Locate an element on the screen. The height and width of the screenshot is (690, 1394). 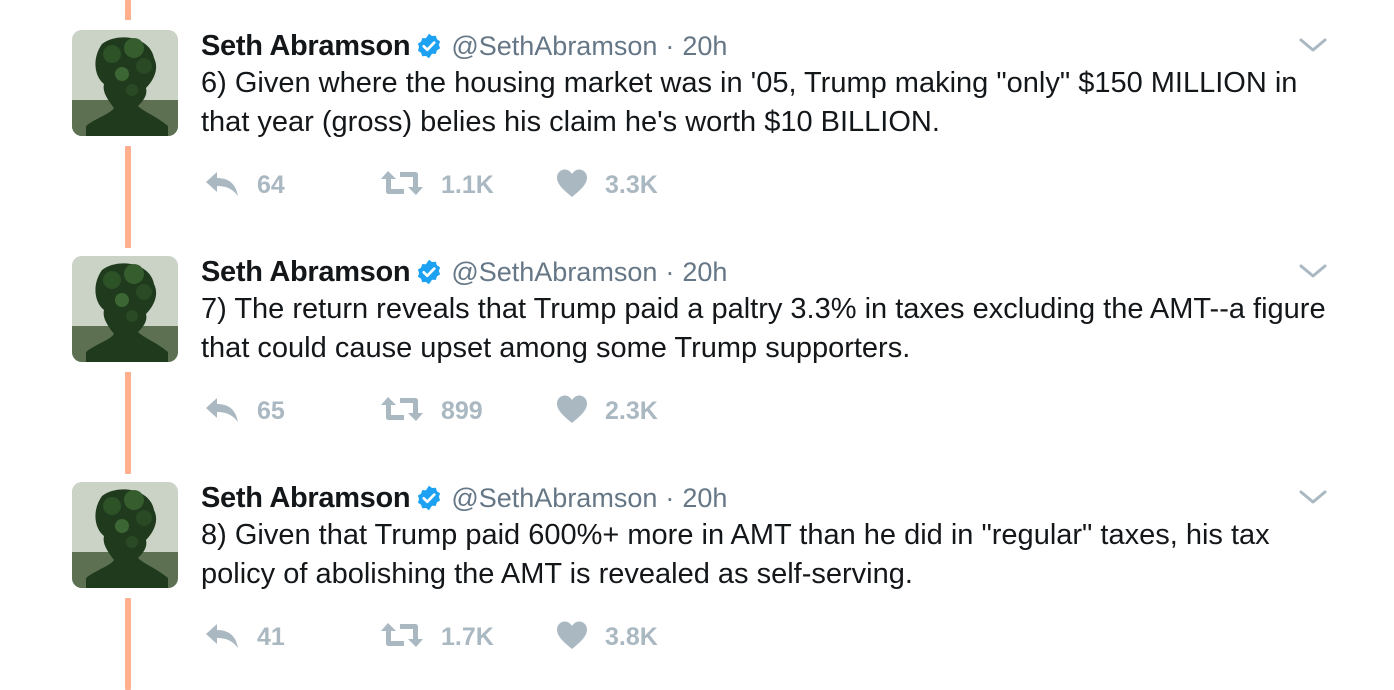
like-button: 2.3K is located at coordinates (606, 411).